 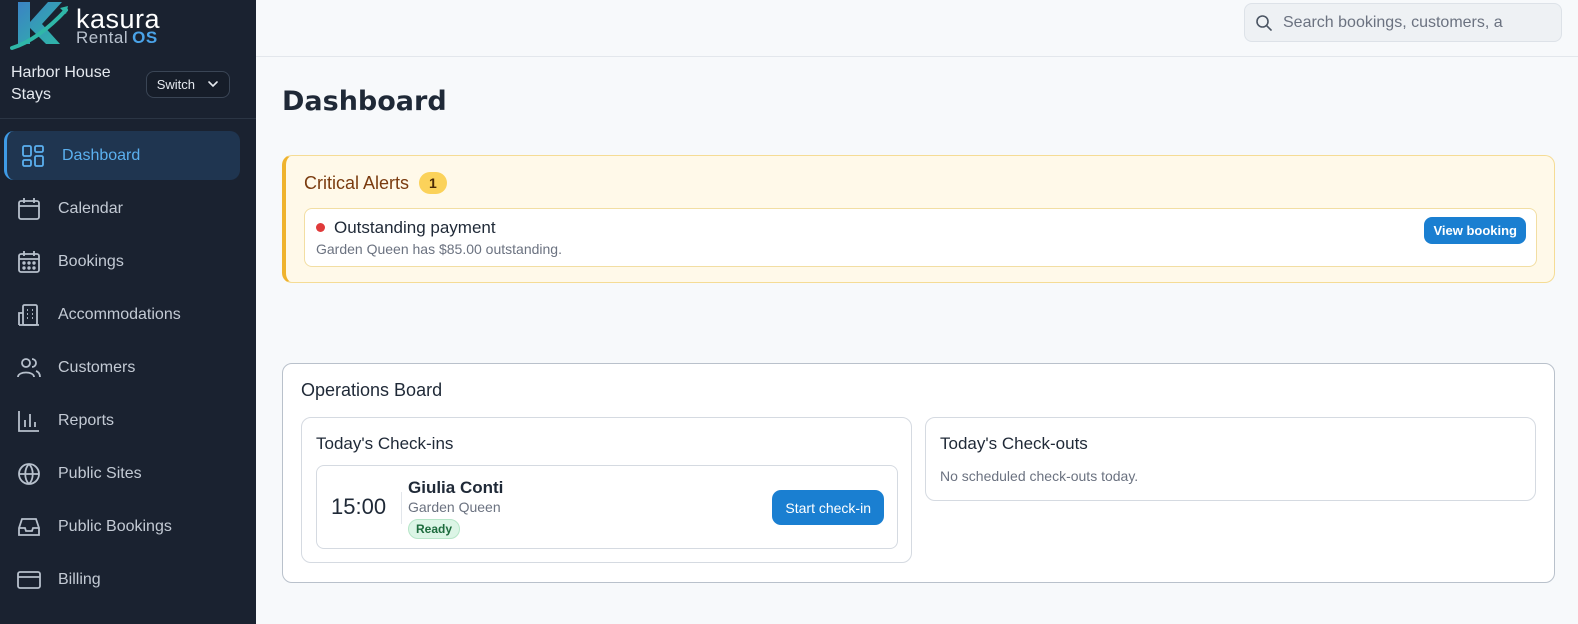 I want to click on top-bar, so click(x=917, y=28).